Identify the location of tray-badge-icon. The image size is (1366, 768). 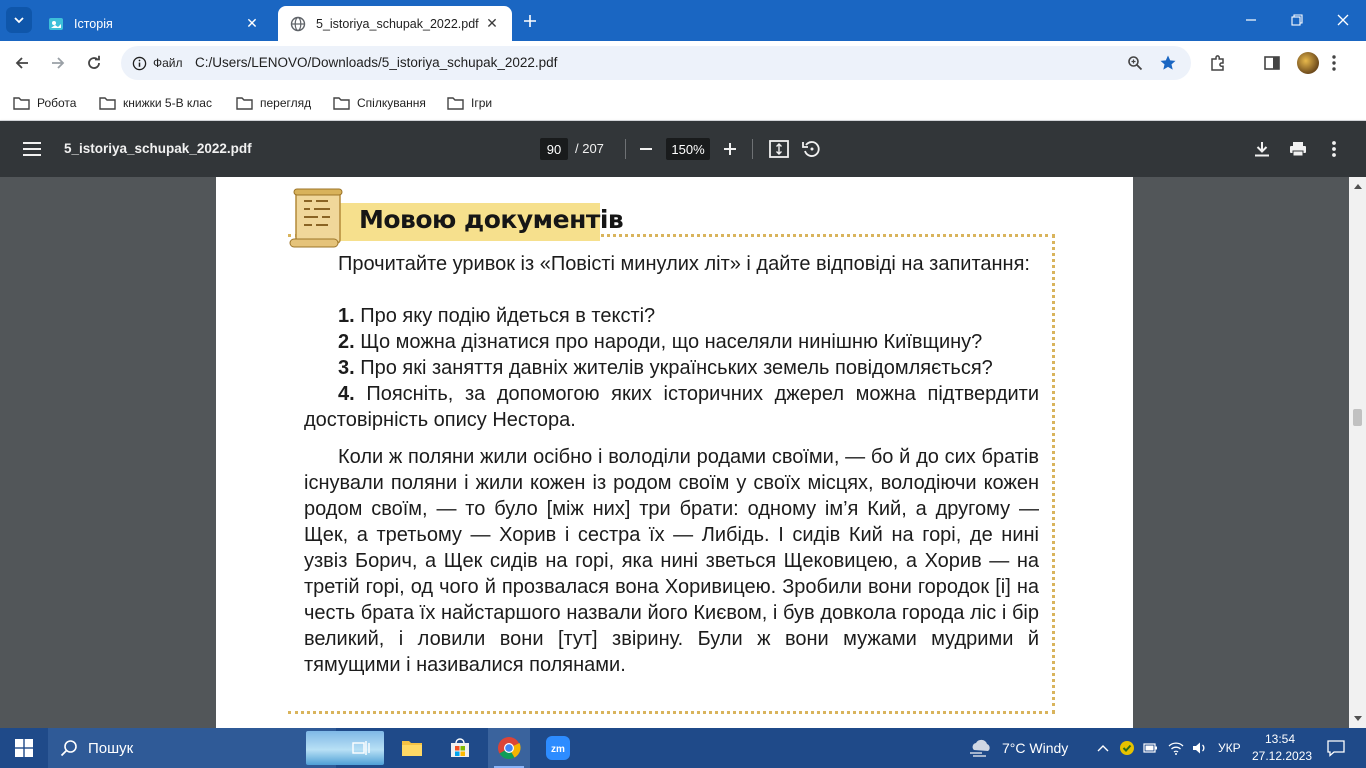
(1127, 748).